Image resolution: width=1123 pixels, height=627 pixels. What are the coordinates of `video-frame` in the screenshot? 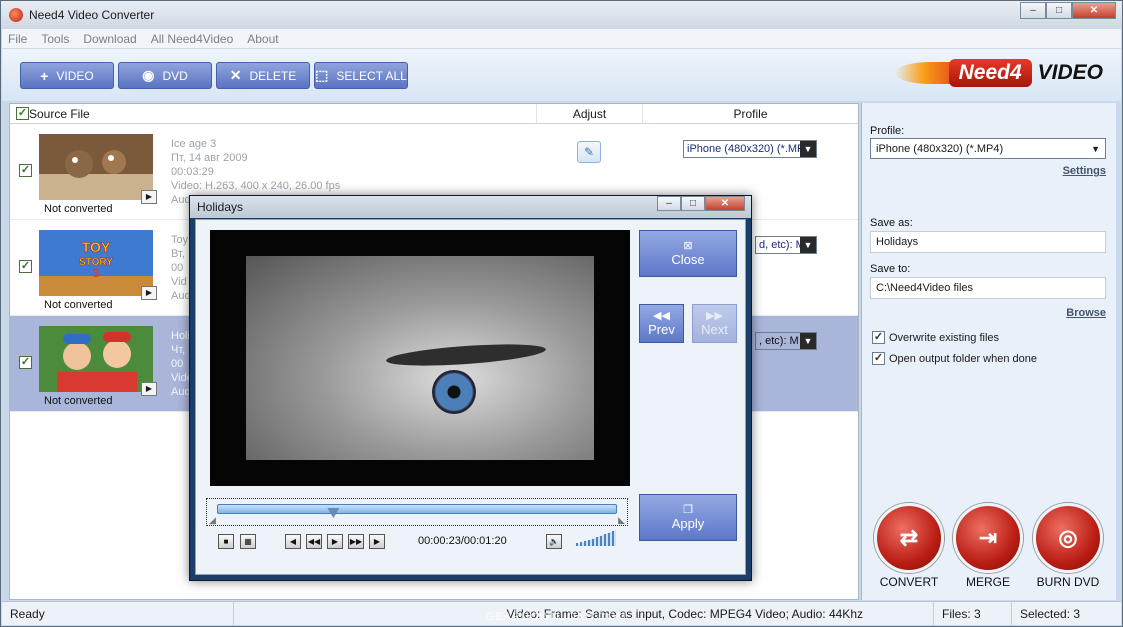 It's located at (420, 358).